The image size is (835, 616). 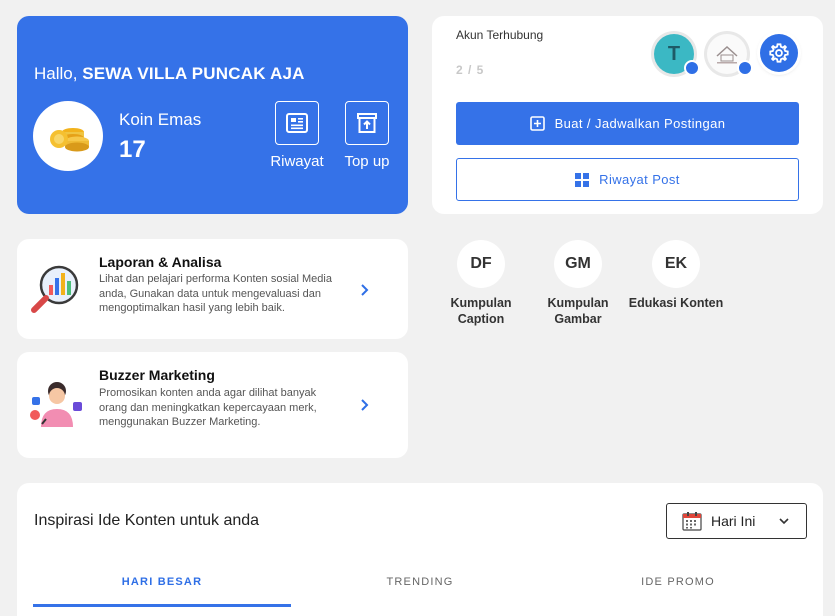 I want to click on period-selected: Hari Ini, so click(x=733, y=521).